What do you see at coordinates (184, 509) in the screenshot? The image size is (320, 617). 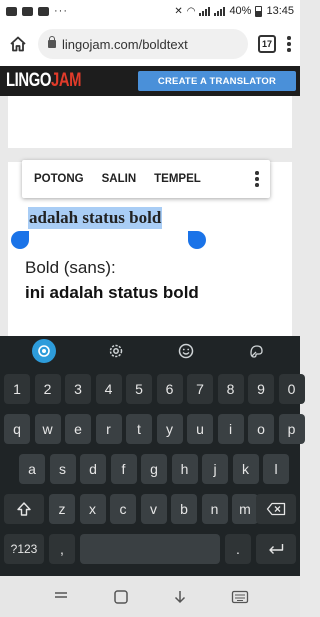 I see `key-b: b` at bounding box center [184, 509].